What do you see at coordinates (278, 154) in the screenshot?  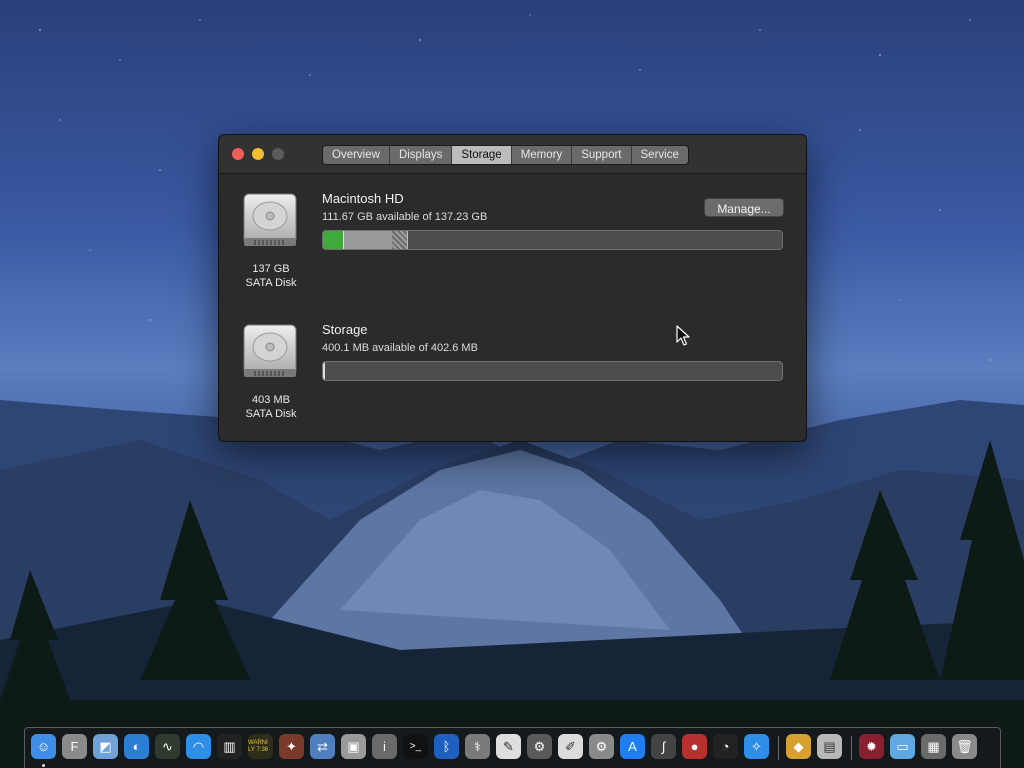 I see `zoom-button` at bounding box center [278, 154].